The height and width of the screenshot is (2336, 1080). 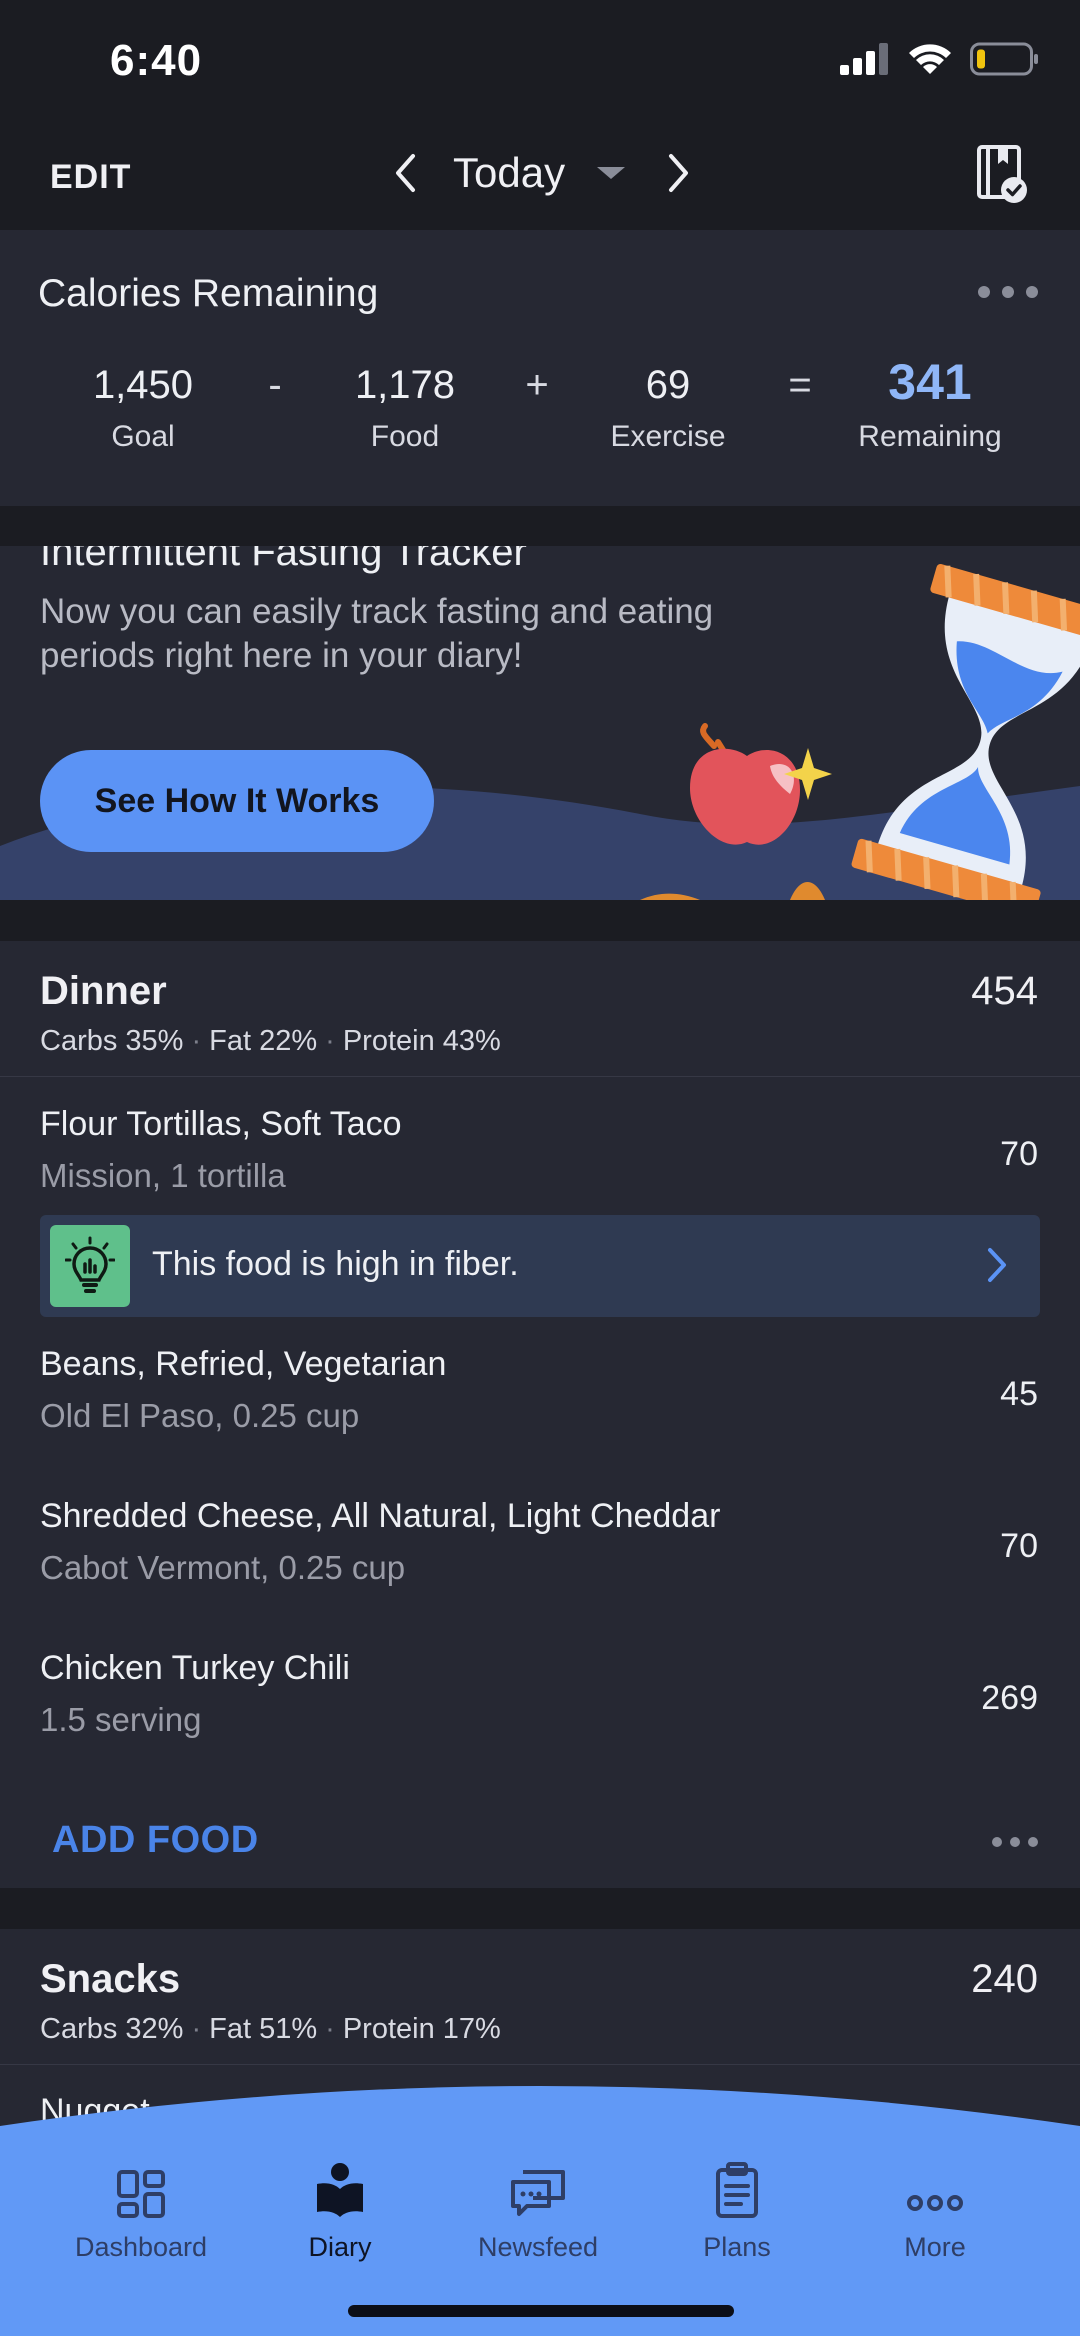 I want to click on complete-diary-button, so click(x=1003, y=176).